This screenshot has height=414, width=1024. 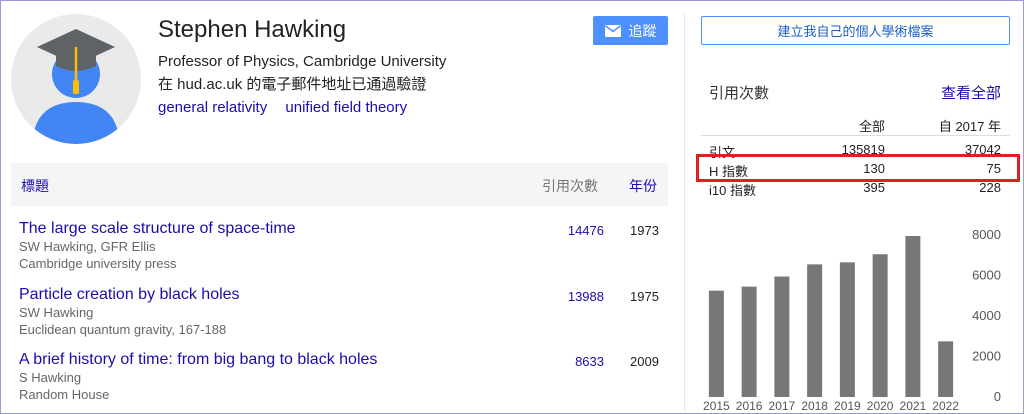 I want to click on cited-by-heading: 引用次數, so click(x=739, y=93).